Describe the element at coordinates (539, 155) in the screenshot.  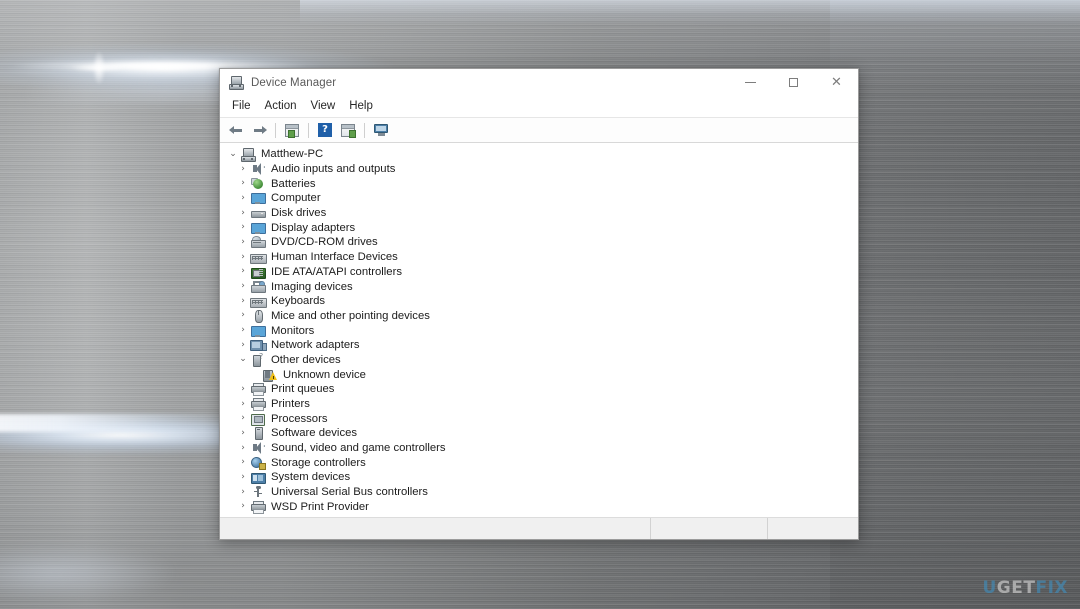
I see `tree-root-matthew-pc: ⌄ Matthew-PC` at that location.